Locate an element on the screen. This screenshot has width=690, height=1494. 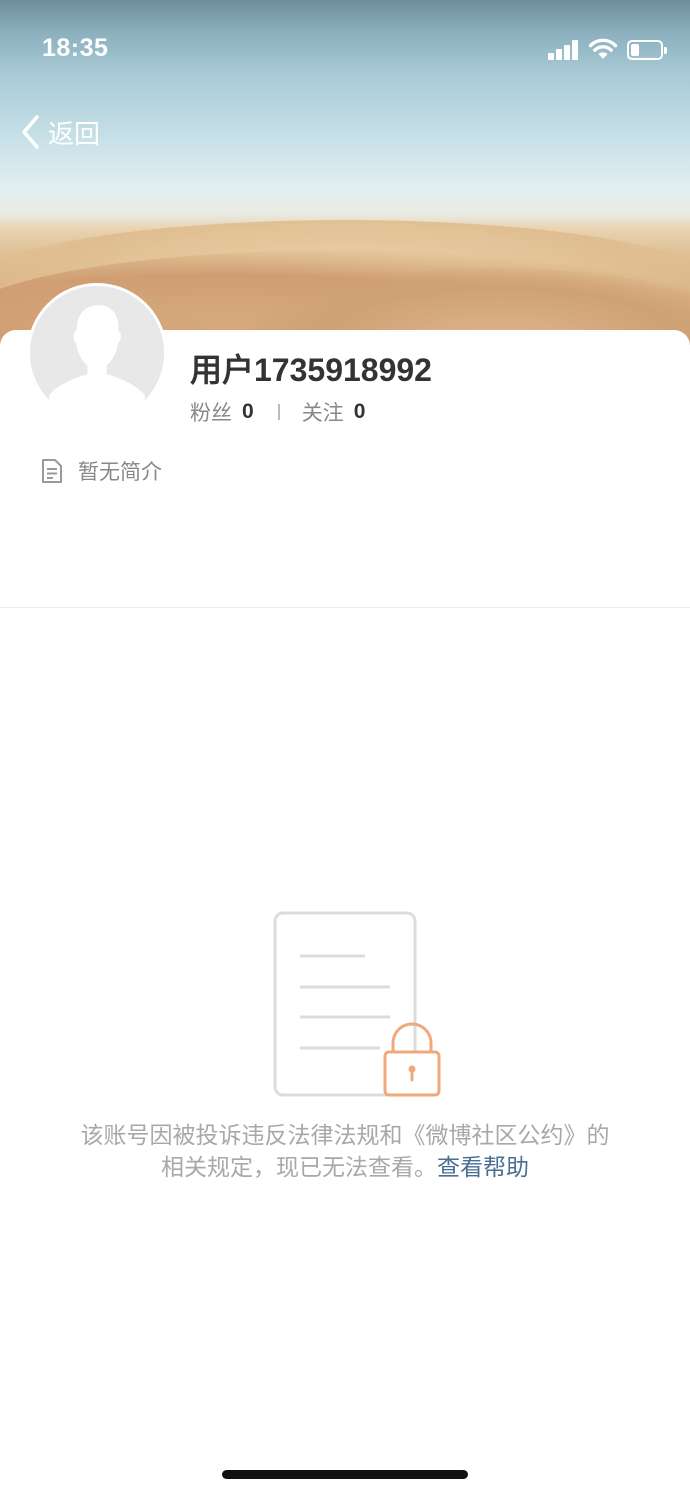
following-label: 关注 is located at coordinates (323, 412).